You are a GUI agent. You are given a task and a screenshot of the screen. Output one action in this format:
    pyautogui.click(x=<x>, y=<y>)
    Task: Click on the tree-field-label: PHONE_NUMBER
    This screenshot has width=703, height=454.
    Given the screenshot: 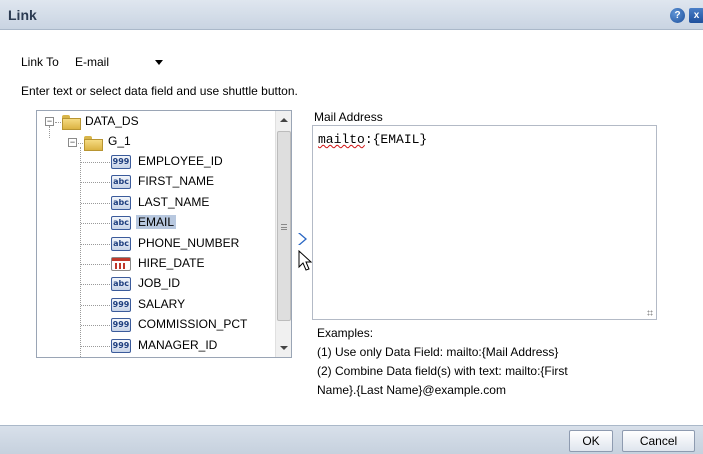 What is the action you would take?
    pyautogui.click(x=189, y=243)
    